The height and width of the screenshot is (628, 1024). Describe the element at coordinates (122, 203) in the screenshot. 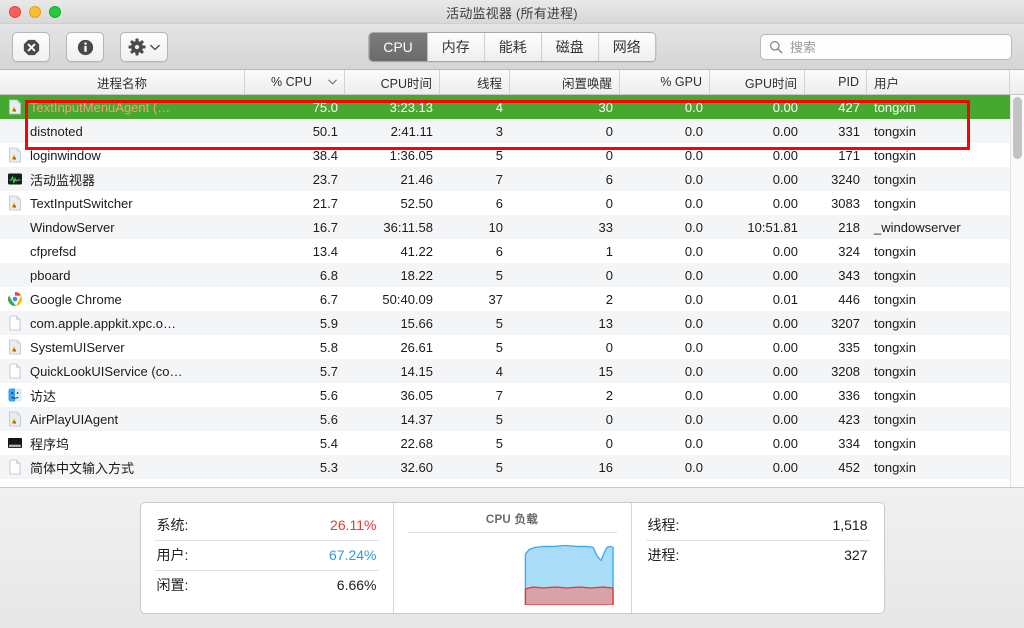

I see `cell-name: TextInputSwitcher` at that location.